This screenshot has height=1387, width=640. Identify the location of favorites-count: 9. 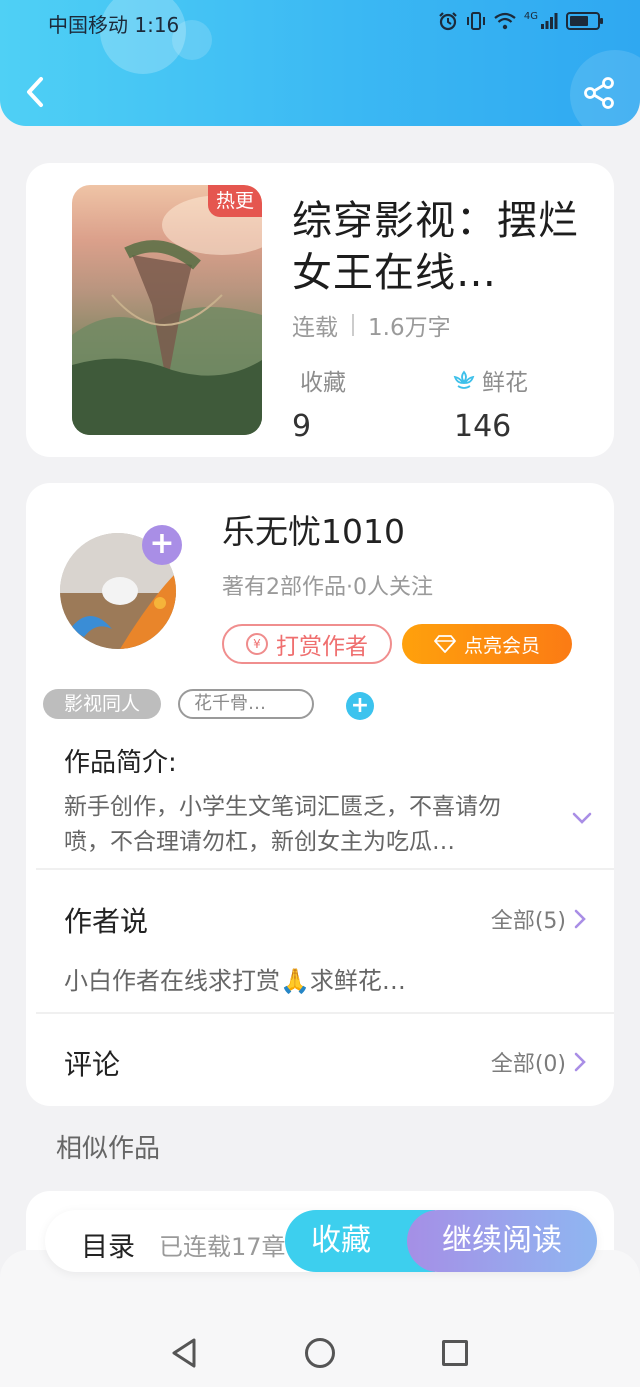
(302, 426).